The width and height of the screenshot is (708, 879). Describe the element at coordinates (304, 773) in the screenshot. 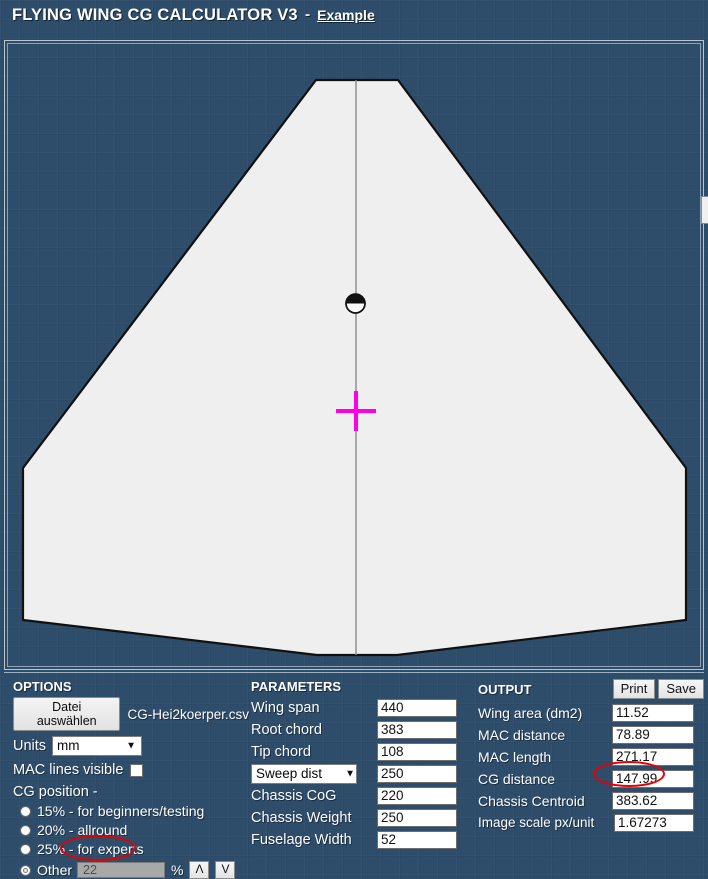

I see `sweep-mode-select: Sweep dist` at that location.